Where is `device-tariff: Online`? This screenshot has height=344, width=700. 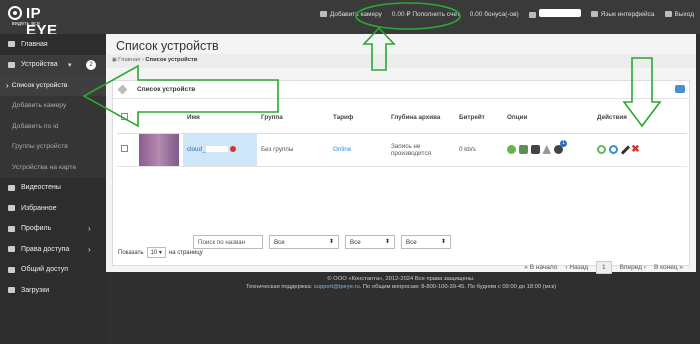 device-tariff: Online is located at coordinates (358, 150).